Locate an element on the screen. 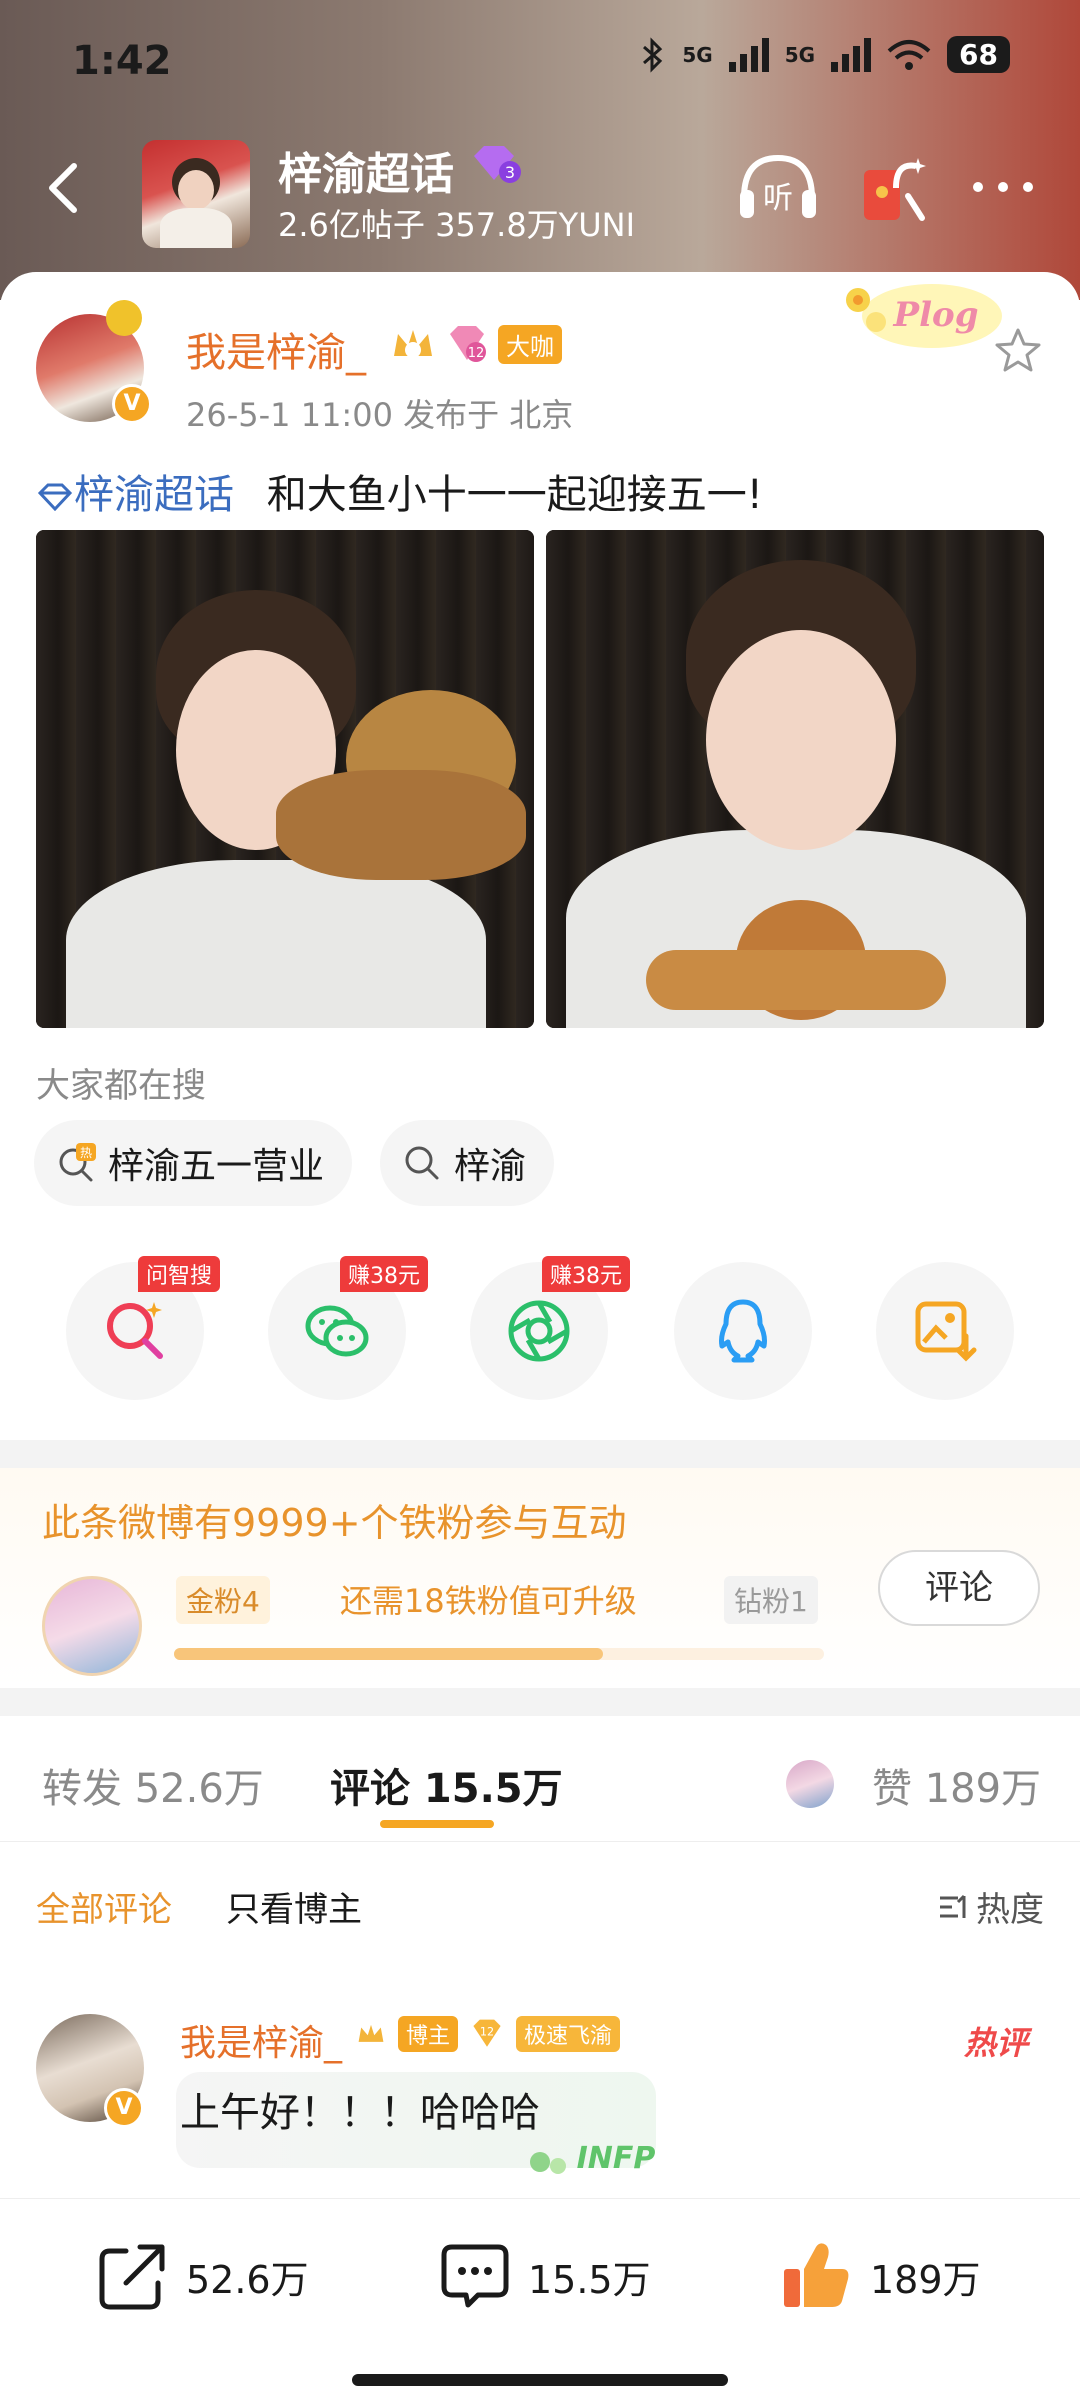 The height and width of the screenshot is (2400, 1080). fan-upgrade-hint: 还需18铁粉值可升级 is located at coordinates (488, 1601).